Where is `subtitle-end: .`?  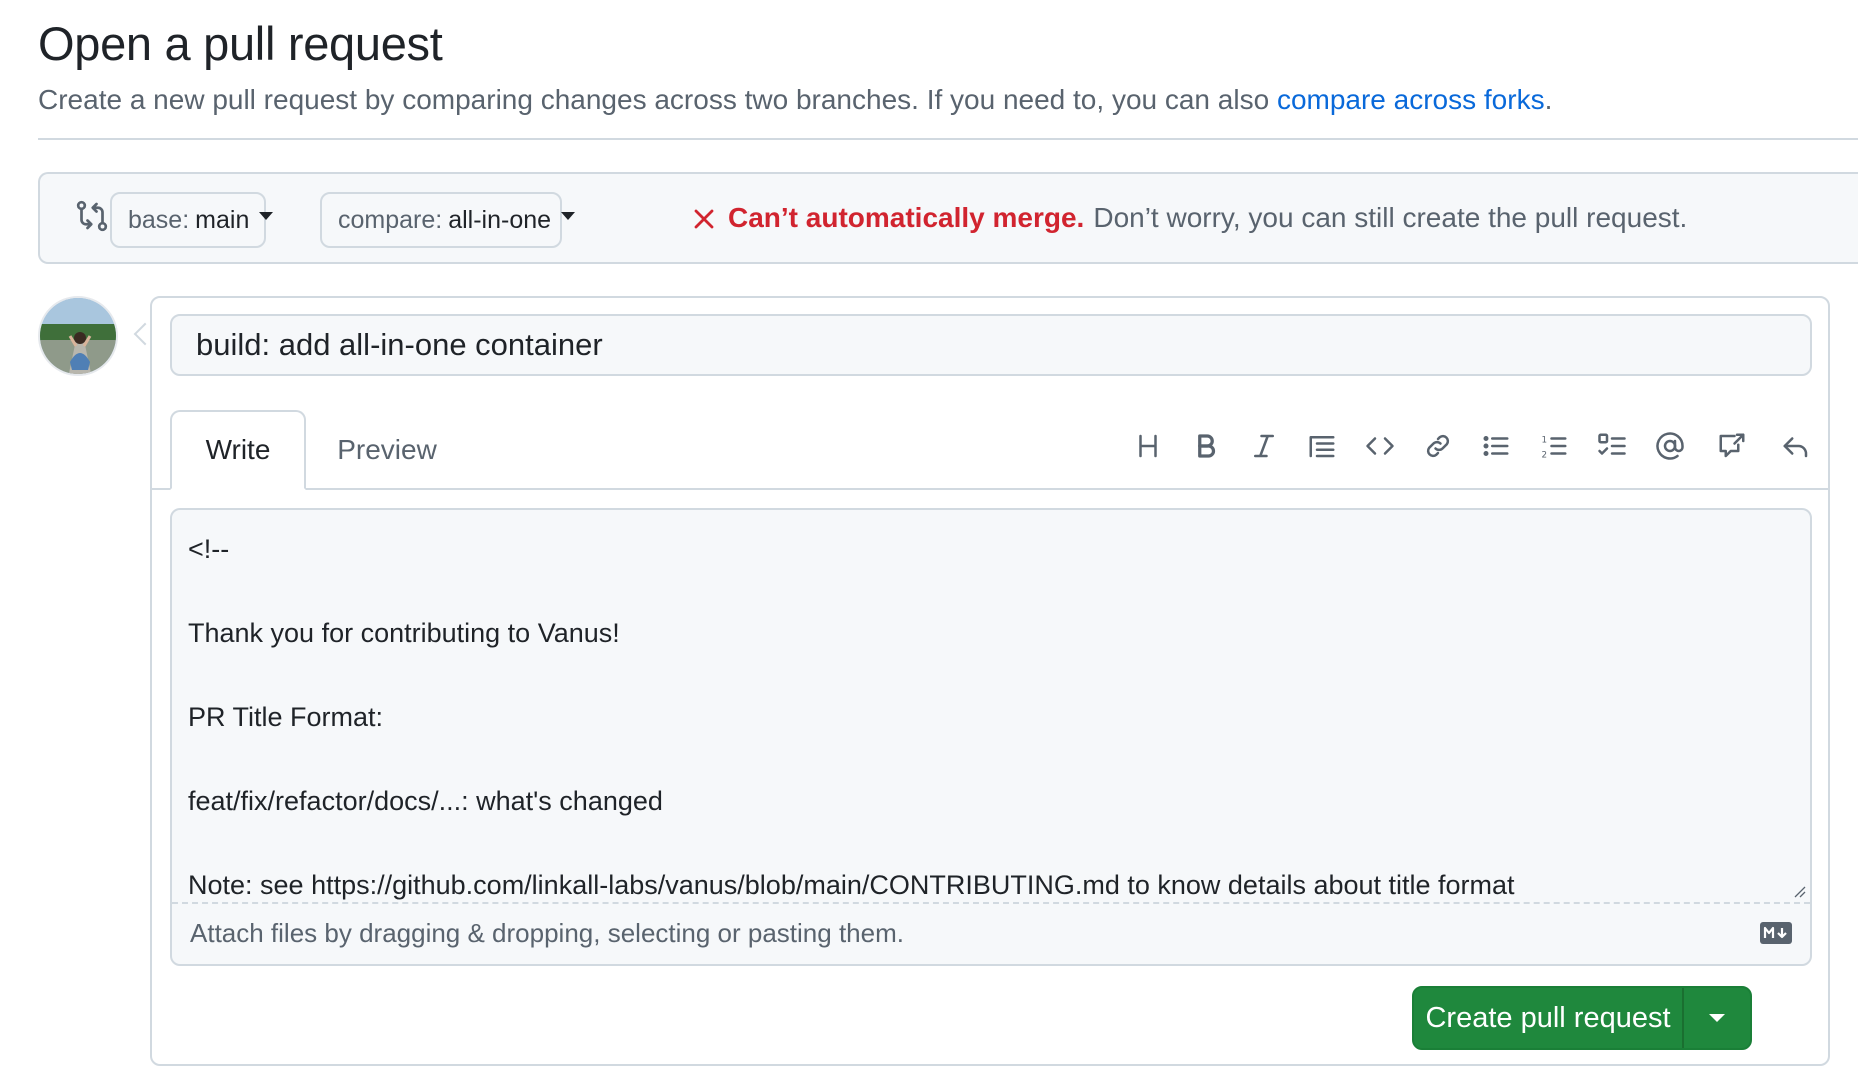 subtitle-end: . is located at coordinates (1548, 99).